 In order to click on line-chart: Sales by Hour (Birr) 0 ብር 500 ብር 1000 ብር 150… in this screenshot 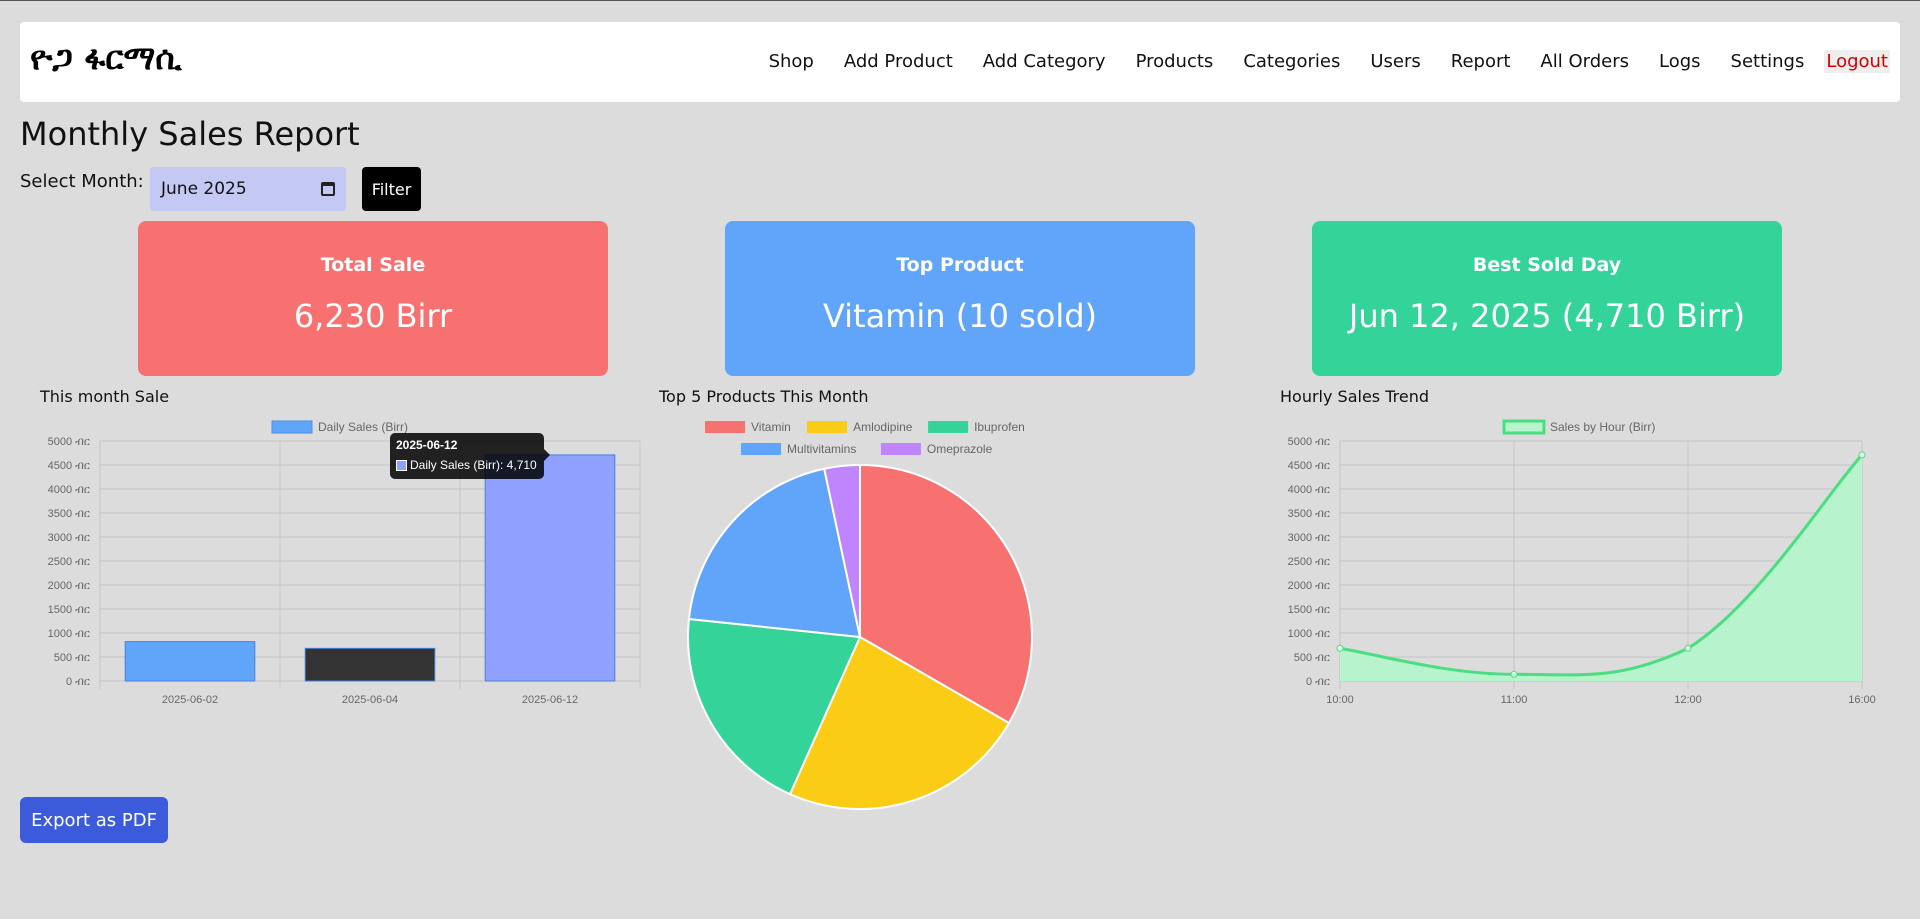, I will do `click(1580, 561)`.